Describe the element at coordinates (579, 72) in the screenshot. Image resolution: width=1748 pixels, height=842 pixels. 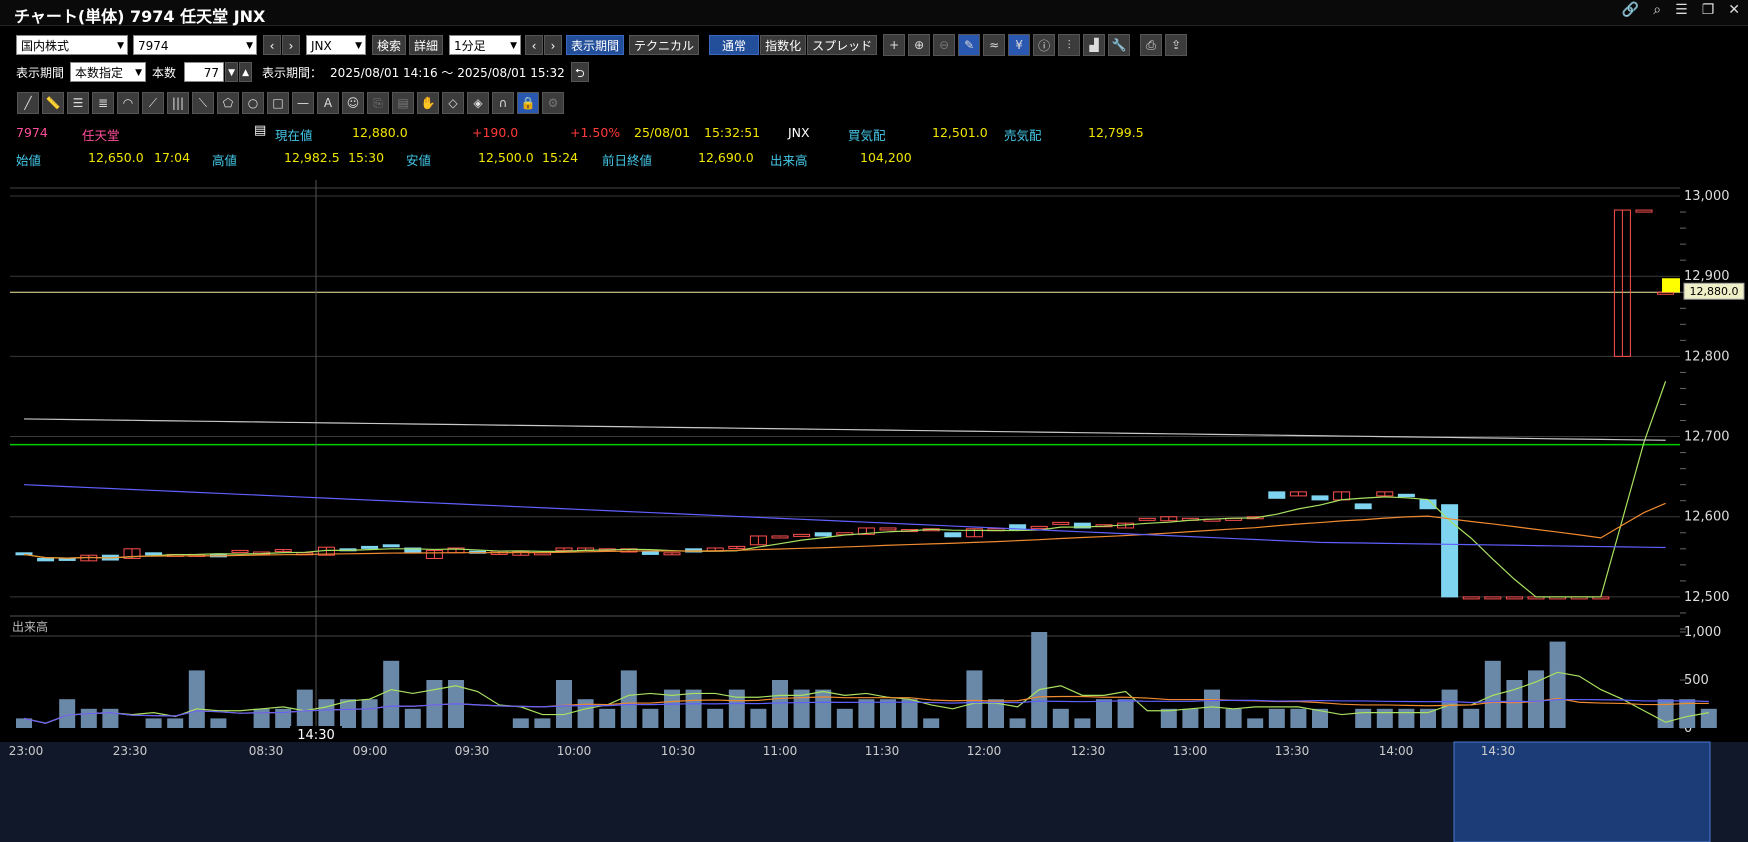
I see `reset-range-button: ⮌` at that location.